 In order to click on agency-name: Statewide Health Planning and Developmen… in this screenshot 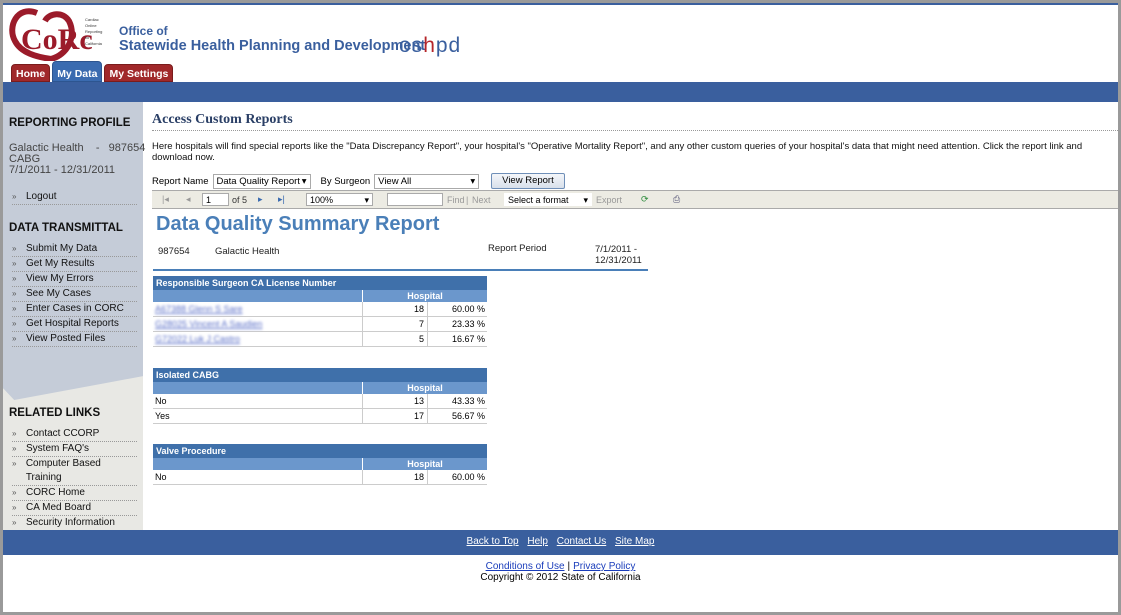, I will do `click(272, 46)`.